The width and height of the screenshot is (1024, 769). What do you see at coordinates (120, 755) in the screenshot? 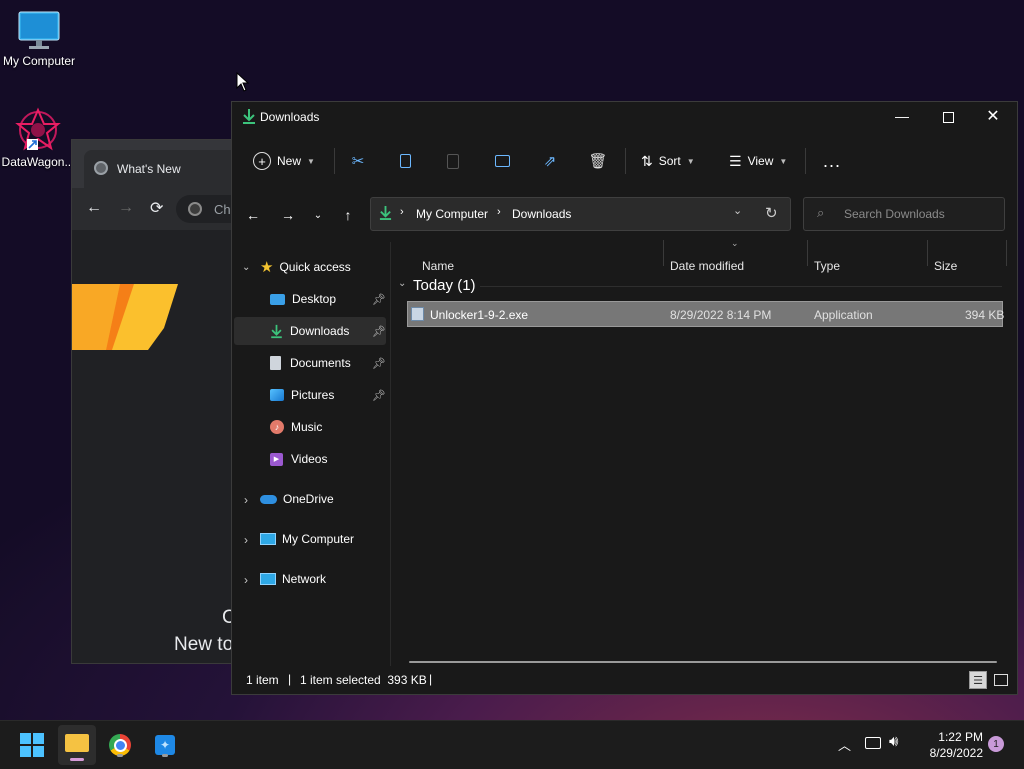
I see `running-indicator` at bounding box center [120, 755].